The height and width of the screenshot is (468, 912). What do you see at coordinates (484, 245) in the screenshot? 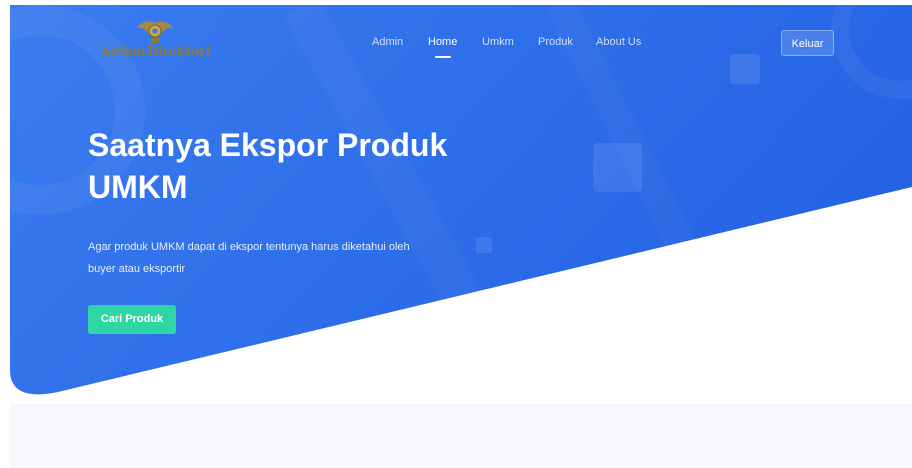
I see `decor-square-small` at bounding box center [484, 245].